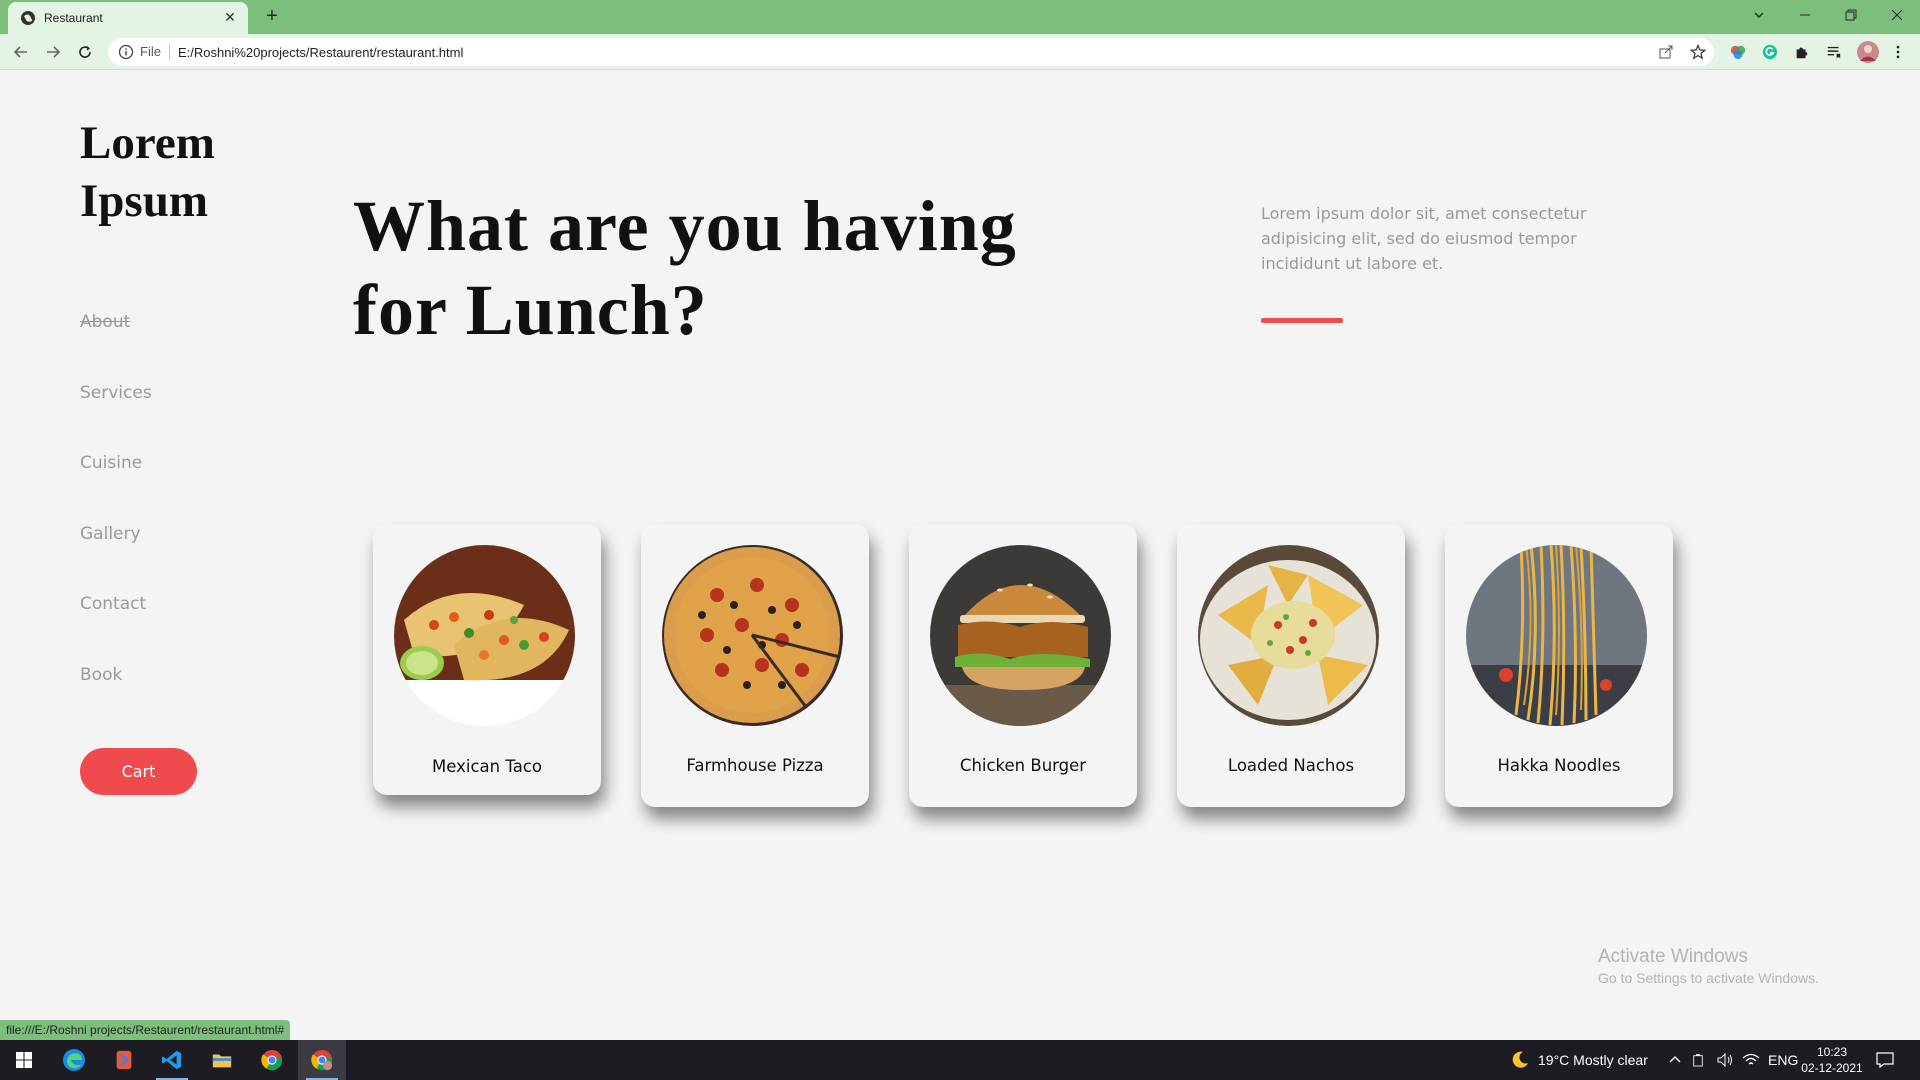 This screenshot has height=1080, width=1920. What do you see at coordinates (487, 766) in the screenshot?
I see `card-title: Mexican Taco` at bounding box center [487, 766].